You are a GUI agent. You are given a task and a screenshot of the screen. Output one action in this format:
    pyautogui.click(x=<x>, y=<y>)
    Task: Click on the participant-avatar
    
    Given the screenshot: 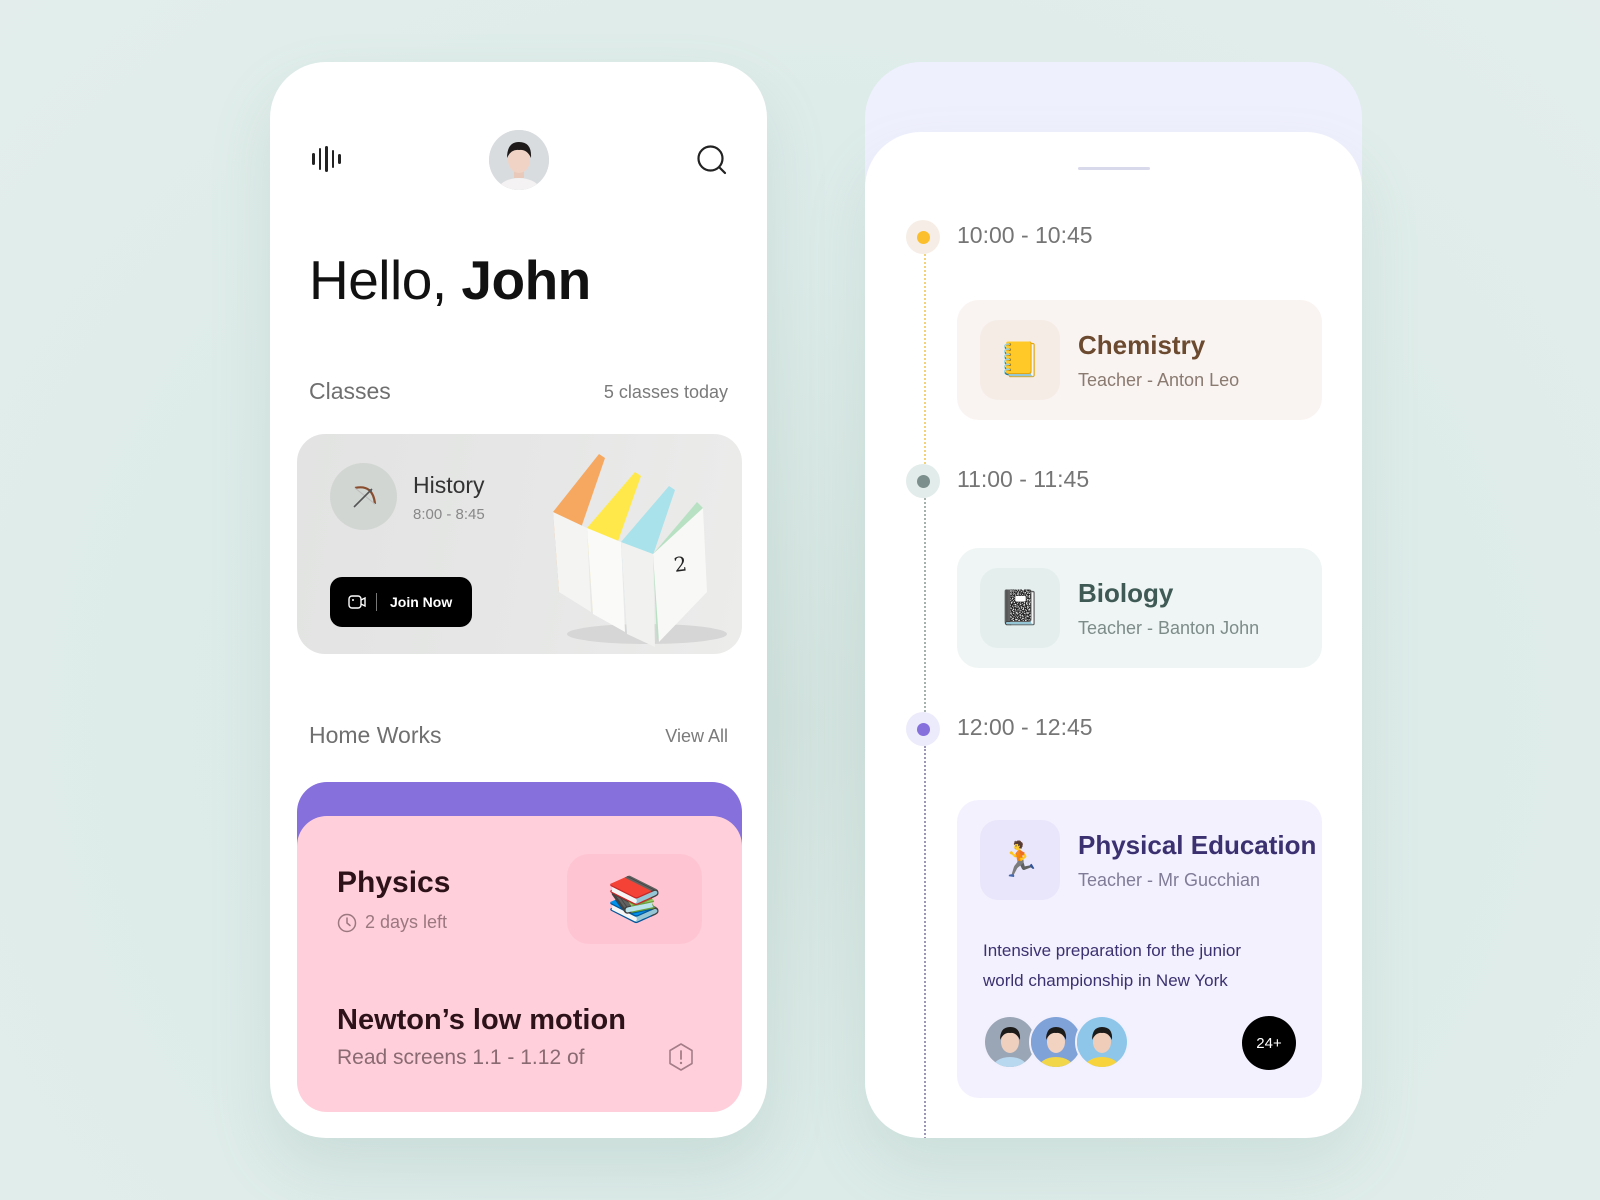 What is the action you would take?
    pyautogui.click(x=1102, y=1042)
    